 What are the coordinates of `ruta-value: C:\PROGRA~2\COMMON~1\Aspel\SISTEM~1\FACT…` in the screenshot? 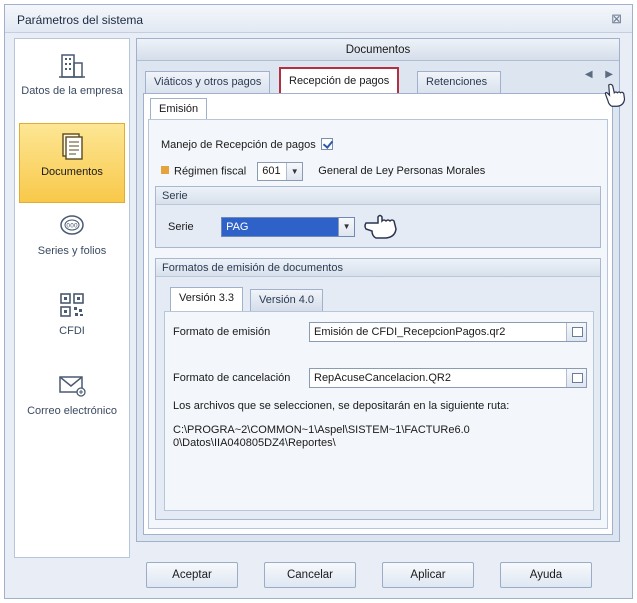 It's located at (321, 436).